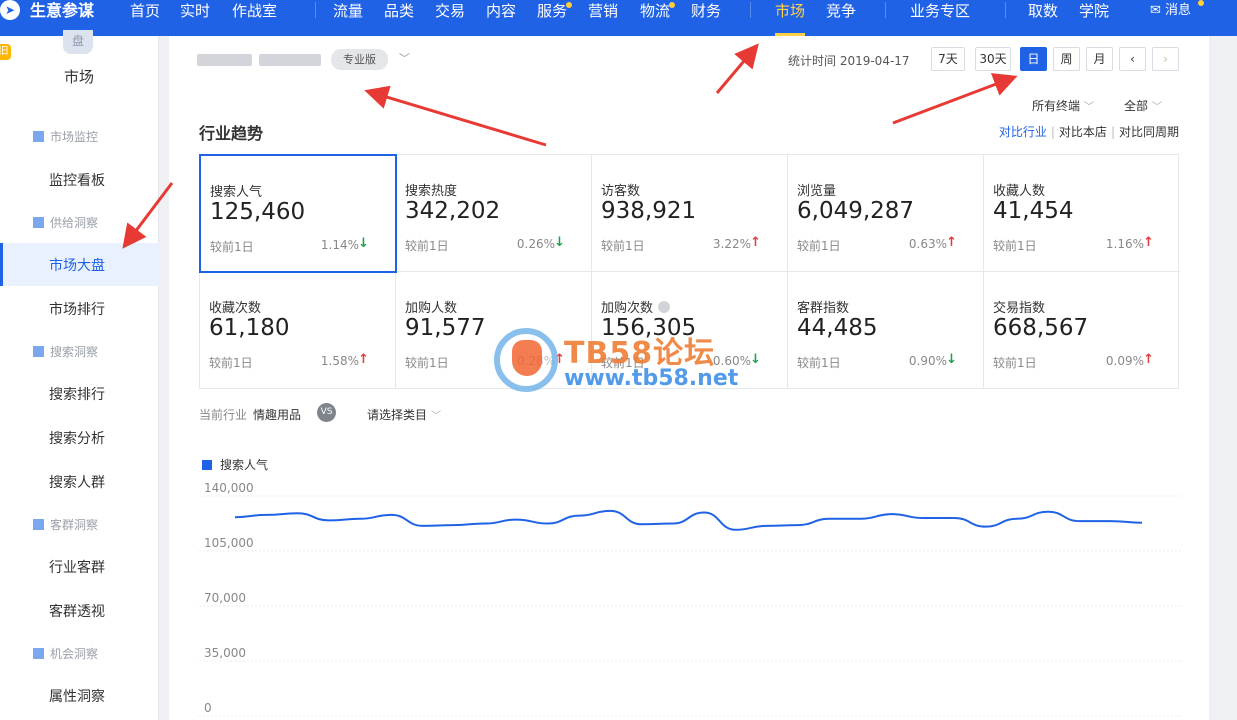 The height and width of the screenshot is (720, 1237). I want to click on nav-realtime: 实时, so click(195, 18).